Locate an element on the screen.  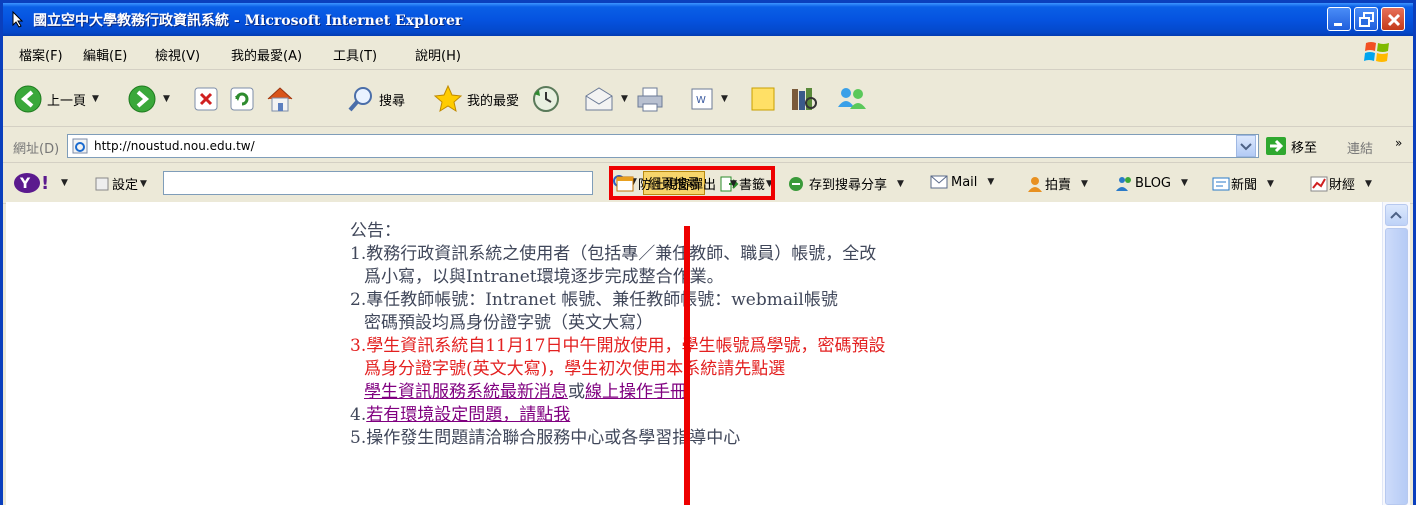
yahoo-menu-button: Y ! ▼ is located at coordinates (40, 183).